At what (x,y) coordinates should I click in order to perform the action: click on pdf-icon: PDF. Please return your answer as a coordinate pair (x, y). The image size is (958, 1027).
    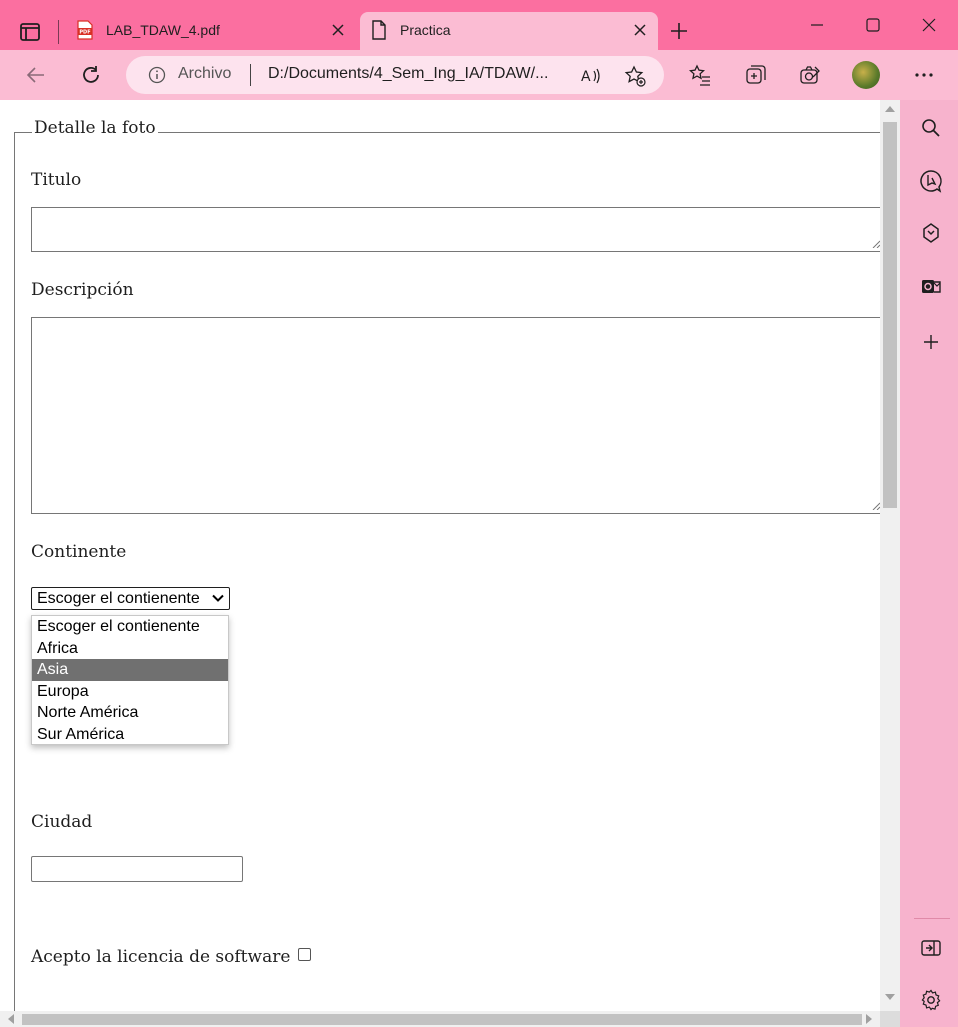
    Looking at the image, I should click on (85, 30).